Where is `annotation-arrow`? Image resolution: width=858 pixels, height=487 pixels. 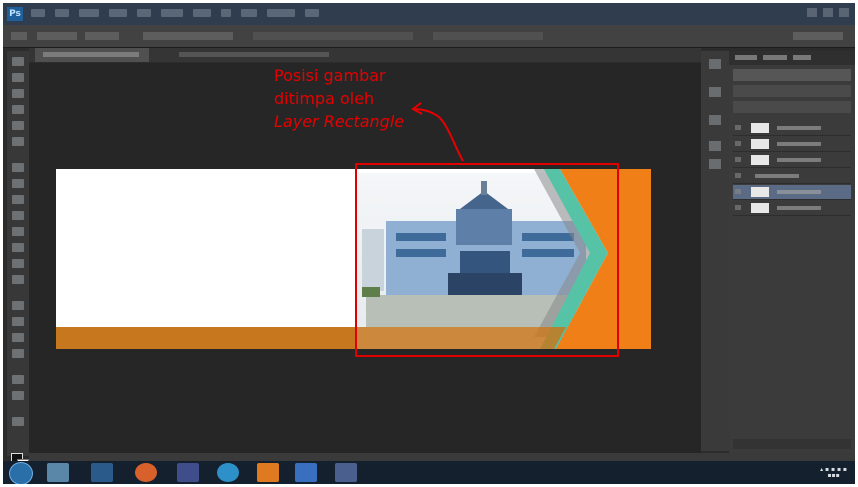
annotation-arrow is located at coordinates (437, 132).